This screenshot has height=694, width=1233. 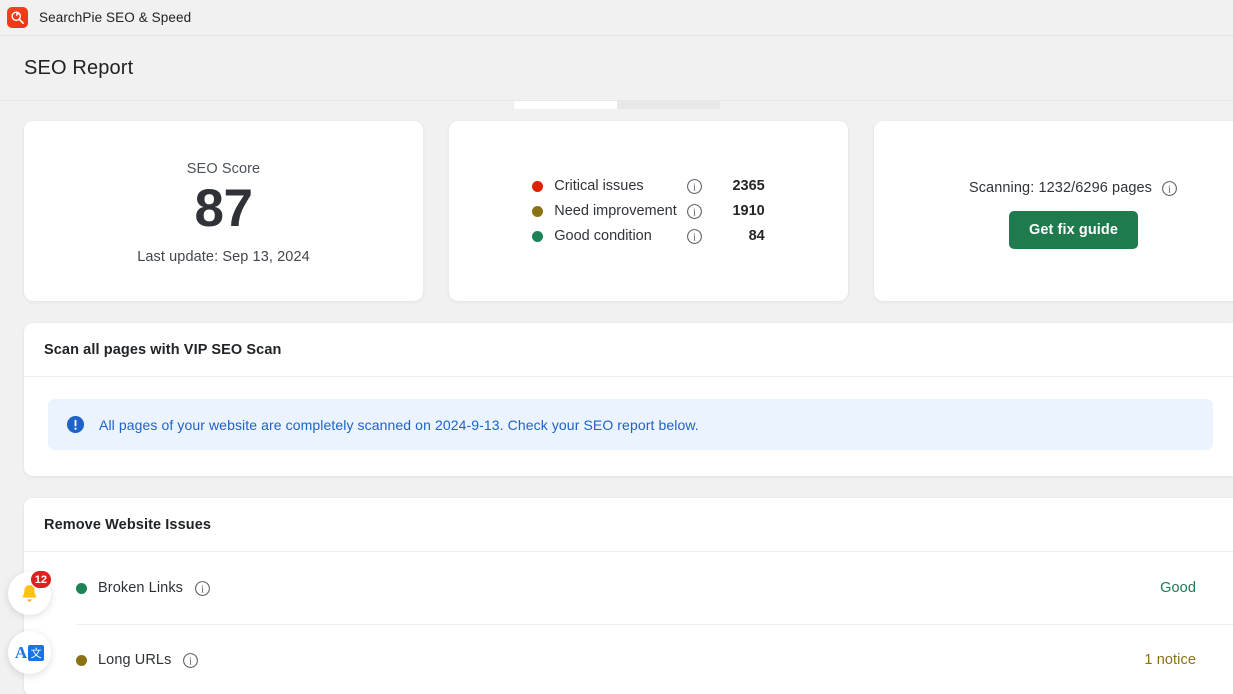 I want to click on remove-website-issues-title: Remove Website Issues, so click(x=628, y=525).